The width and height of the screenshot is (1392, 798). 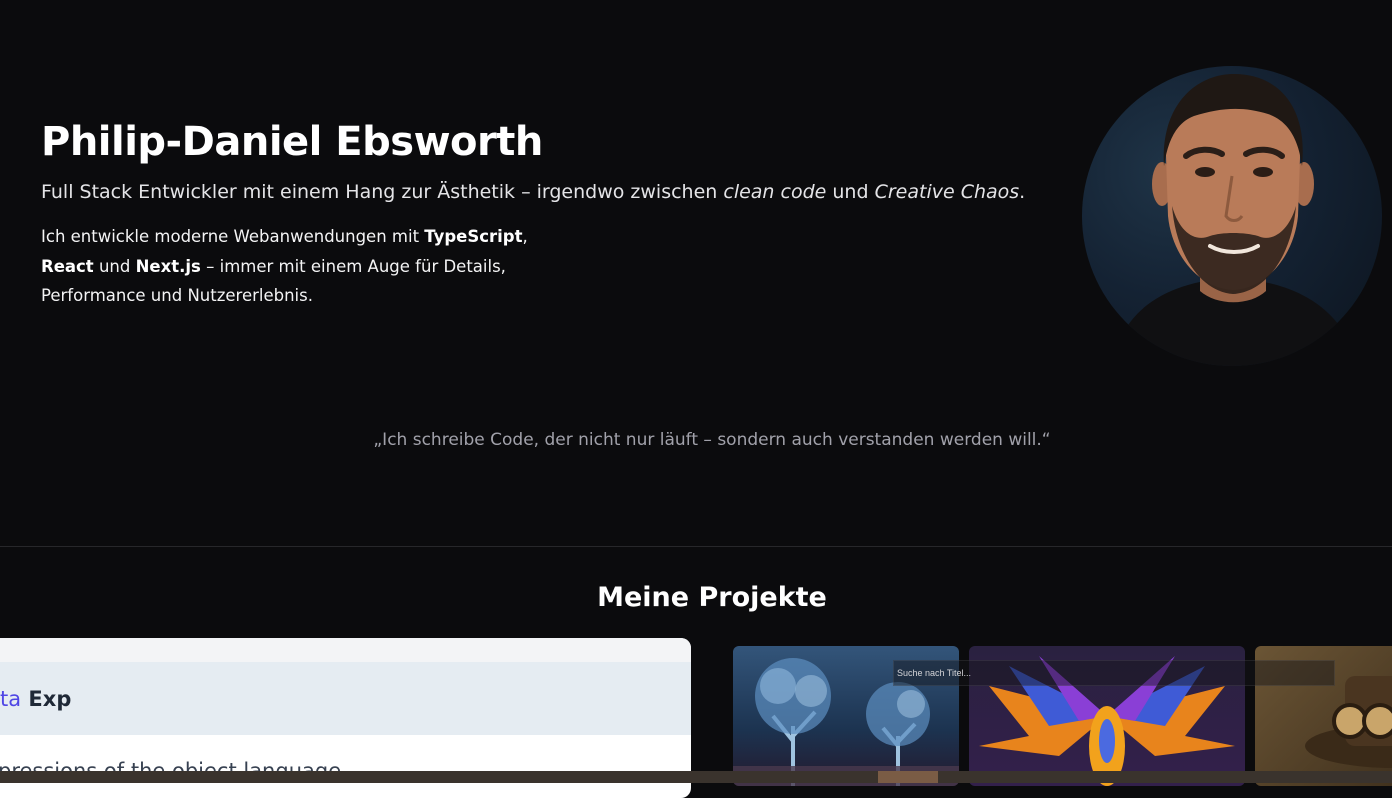 What do you see at coordinates (775, 192) in the screenshot?
I see `subtitle-em-clean-code: clean code` at bounding box center [775, 192].